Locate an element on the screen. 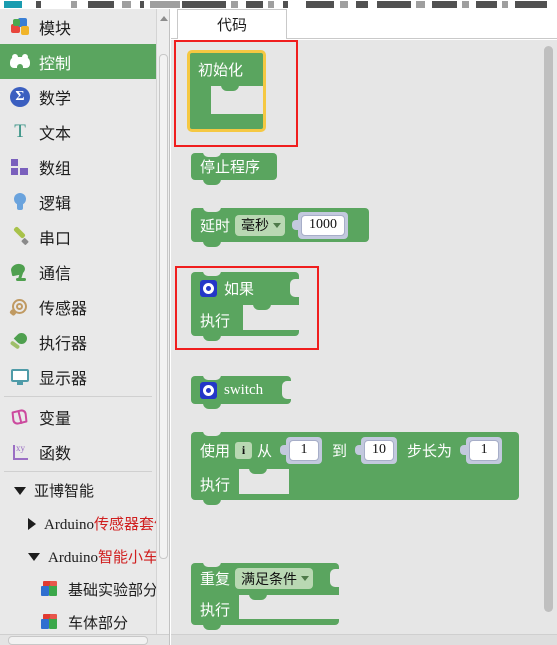 The image size is (557, 645). sidebar-scrollbar is located at coordinates (162, 327).